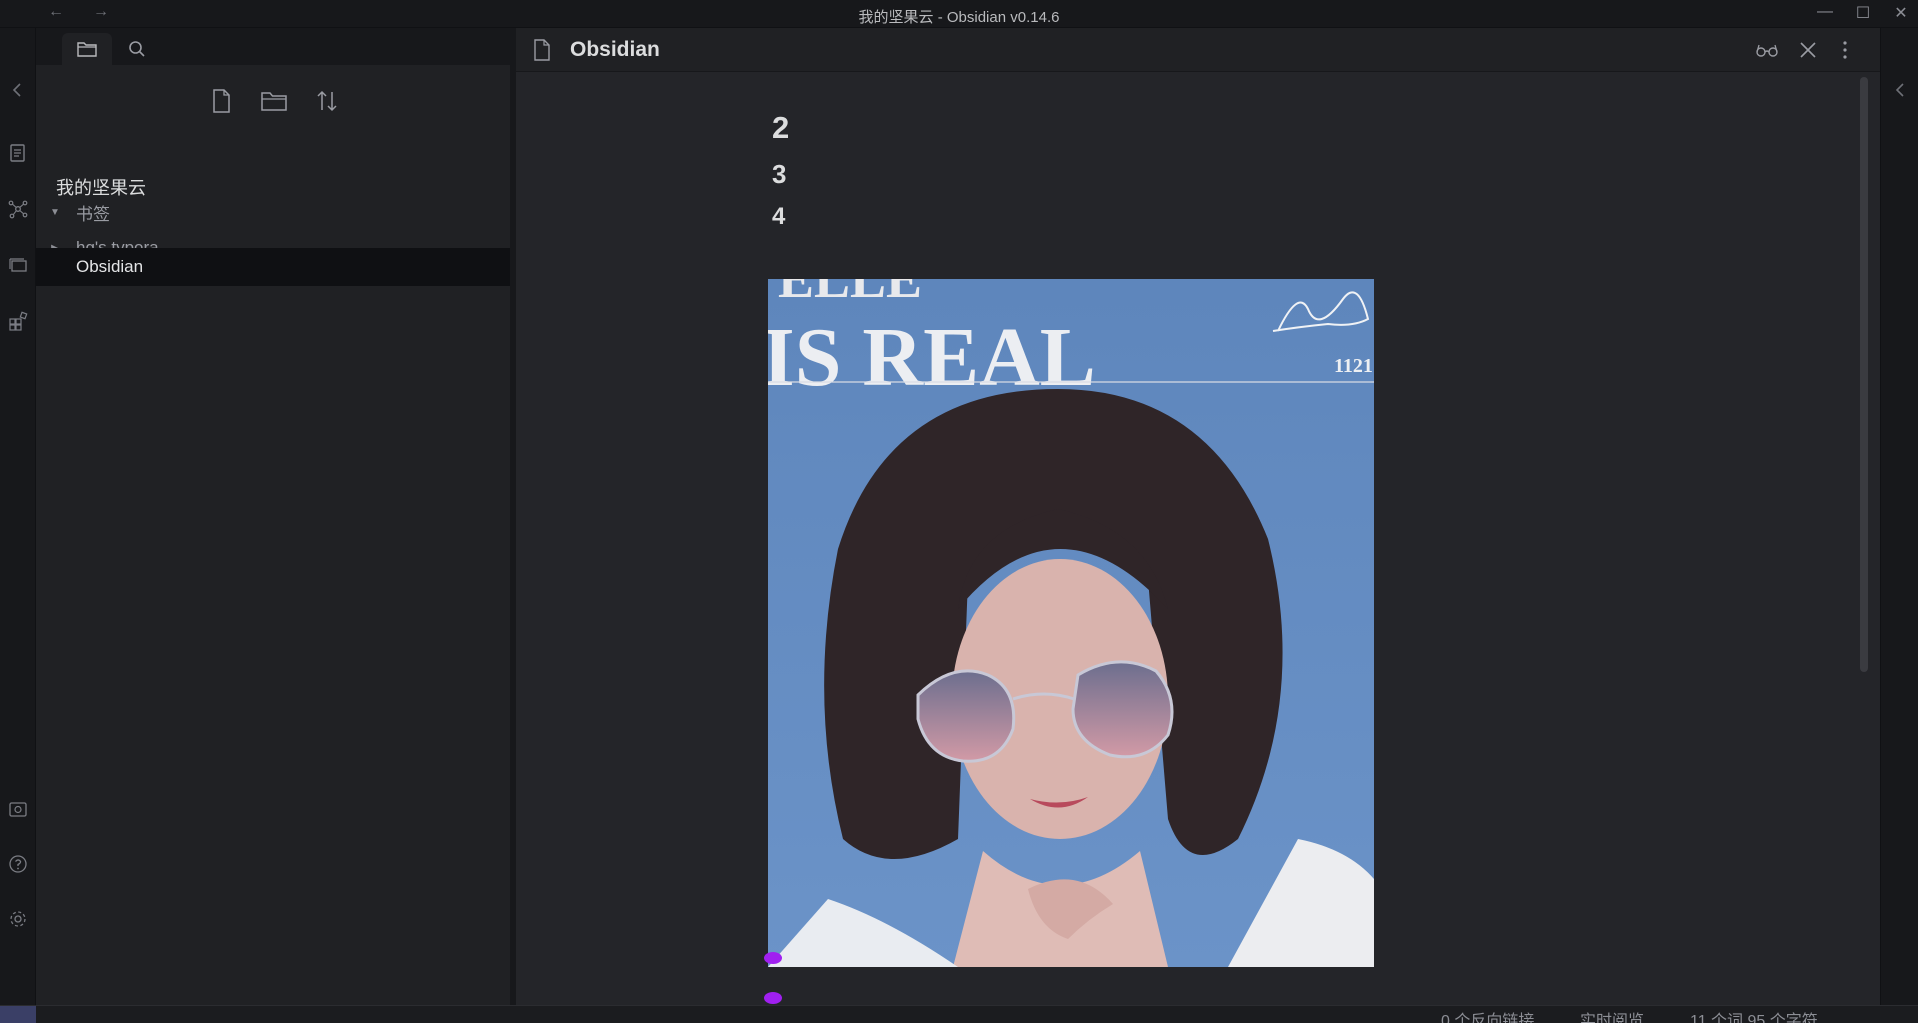 The image size is (1918, 1023). What do you see at coordinates (1754, 1018) in the screenshot?
I see `word-char-count: 11 个词 95 个字符` at bounding box center [1754, 1018].